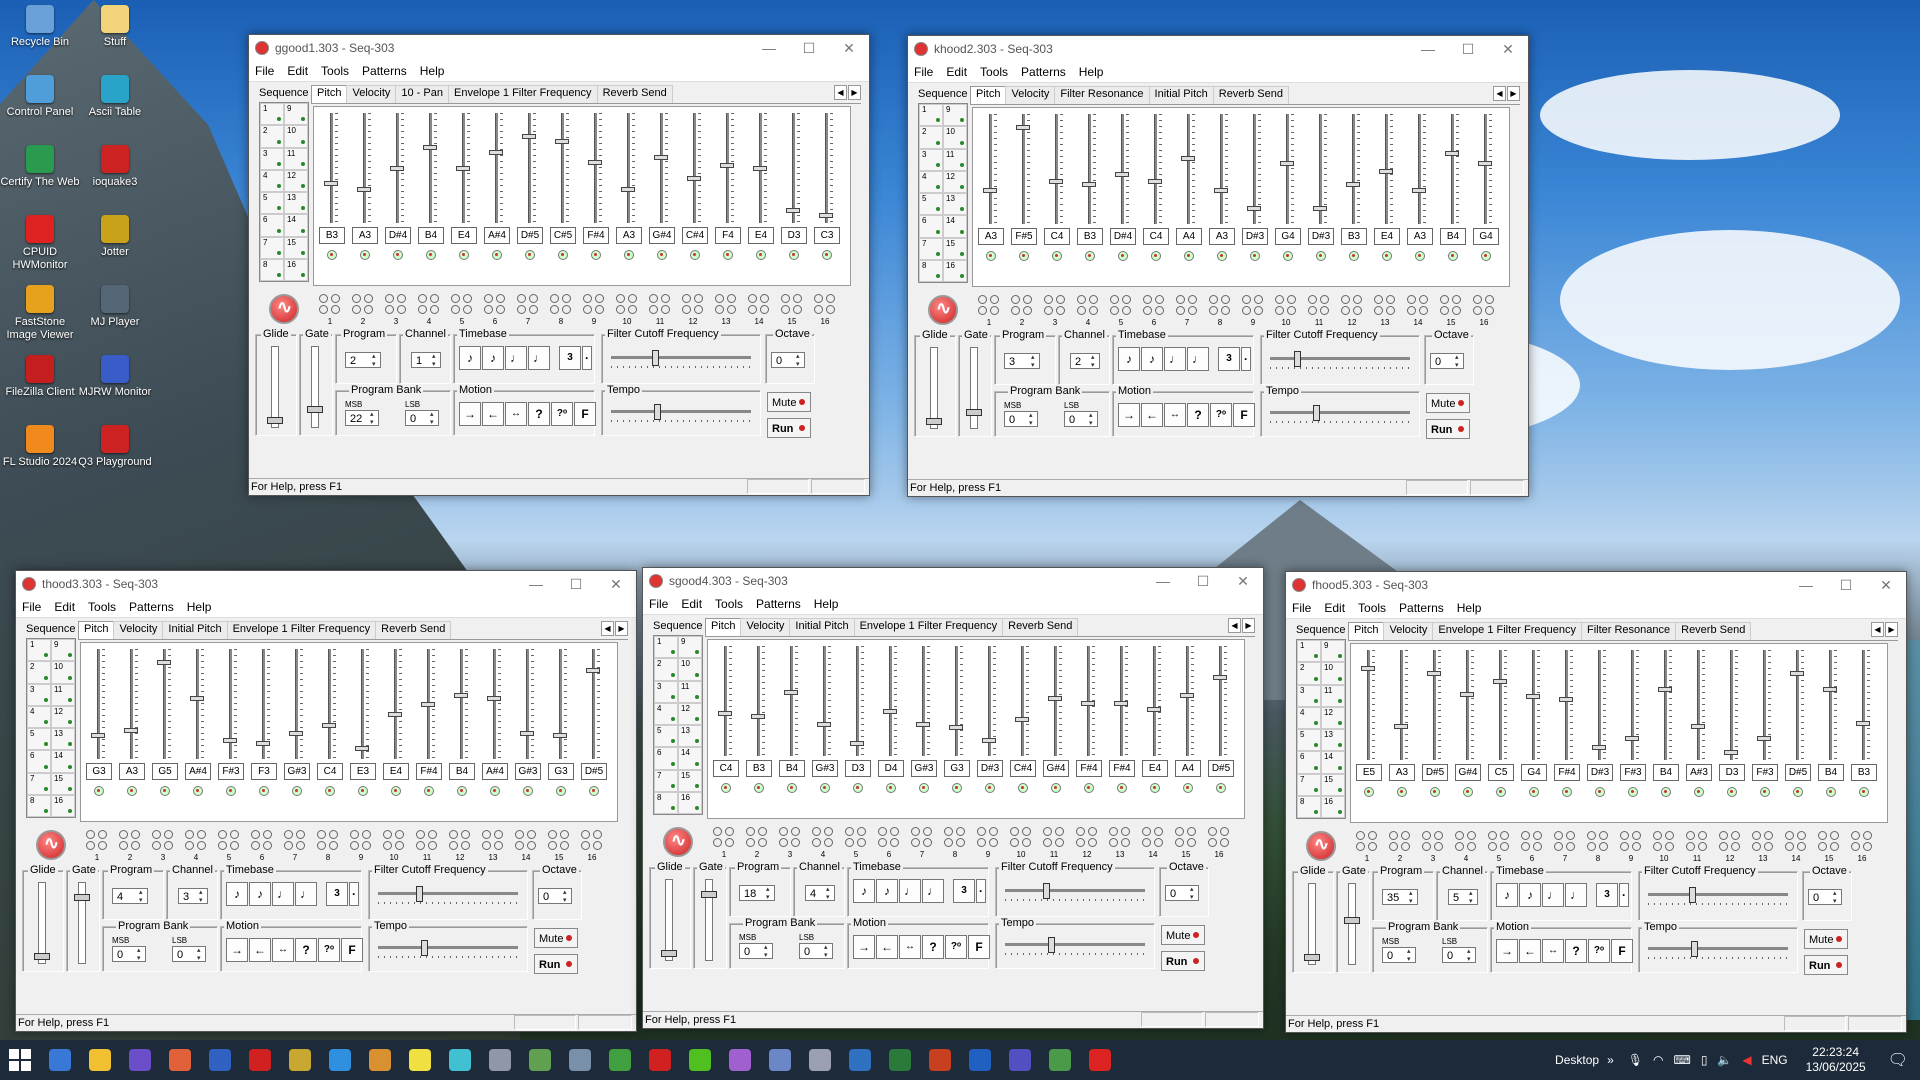  What do you see at coordinates (315, 387) in the screenshot?
I see `gate-fader` at bounding box center [315, 387].